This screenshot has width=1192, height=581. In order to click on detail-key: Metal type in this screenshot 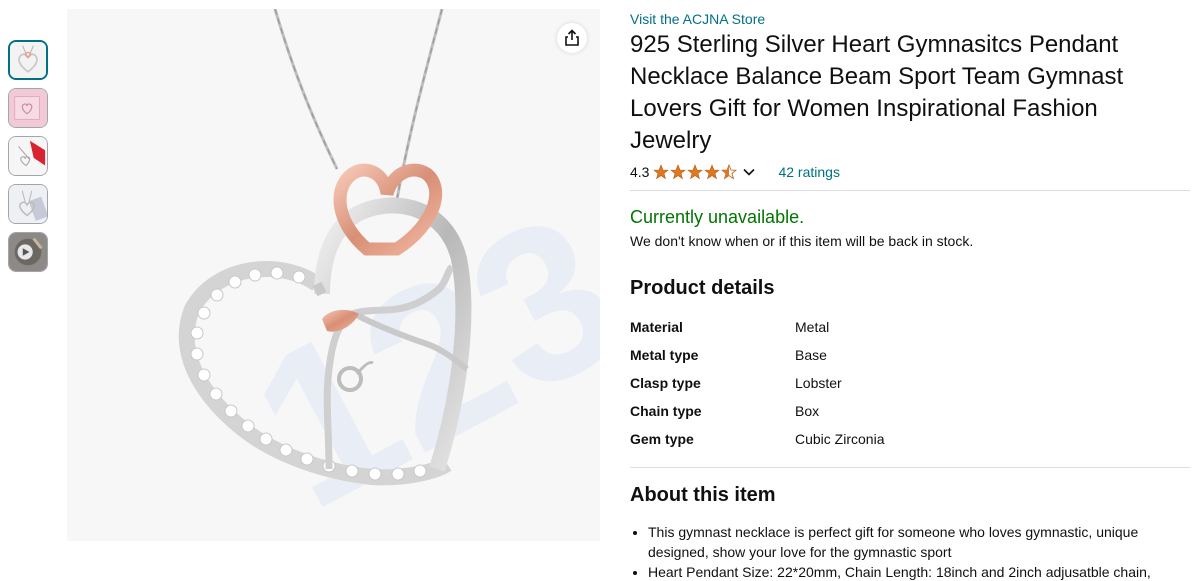, I will do `click(664, 355)`.